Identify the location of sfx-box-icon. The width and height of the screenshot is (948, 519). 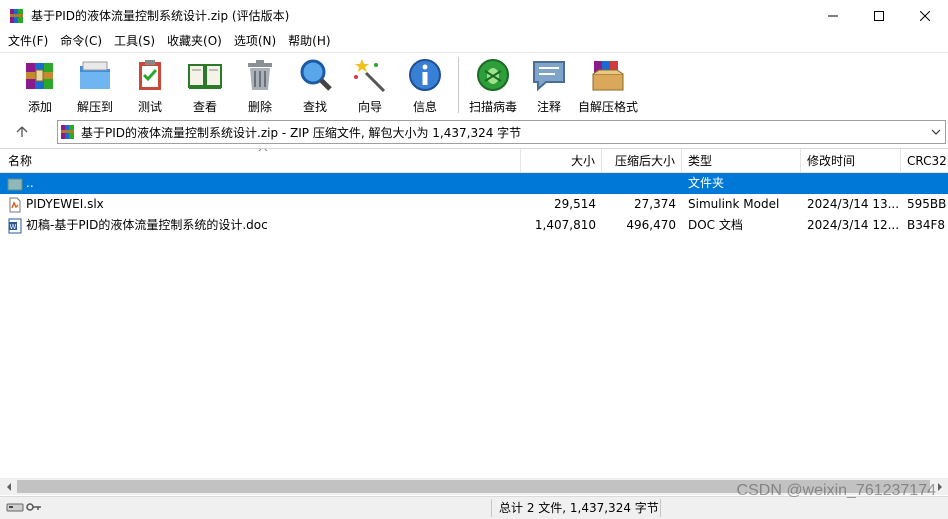
(608, 76).